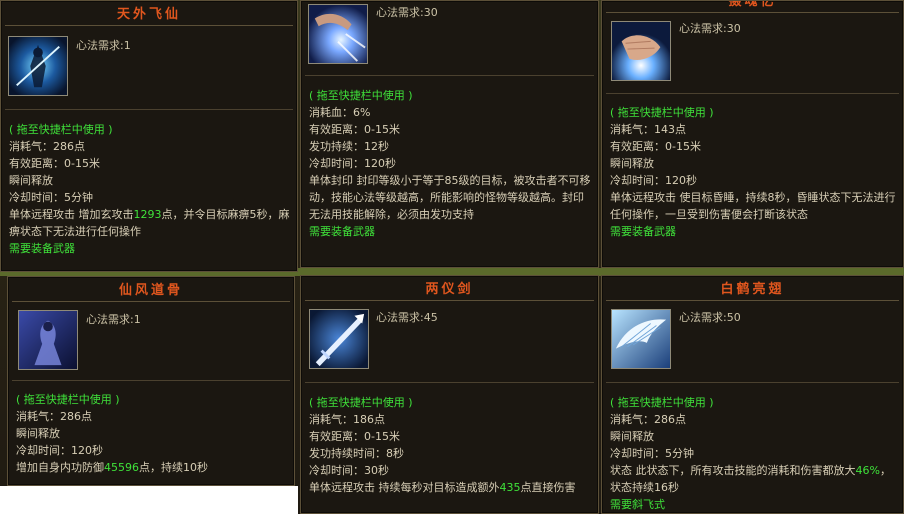  Describe the element at coordinates (449, 290) in the screenshot. I see `skill-title: 两仪剑` at that location.